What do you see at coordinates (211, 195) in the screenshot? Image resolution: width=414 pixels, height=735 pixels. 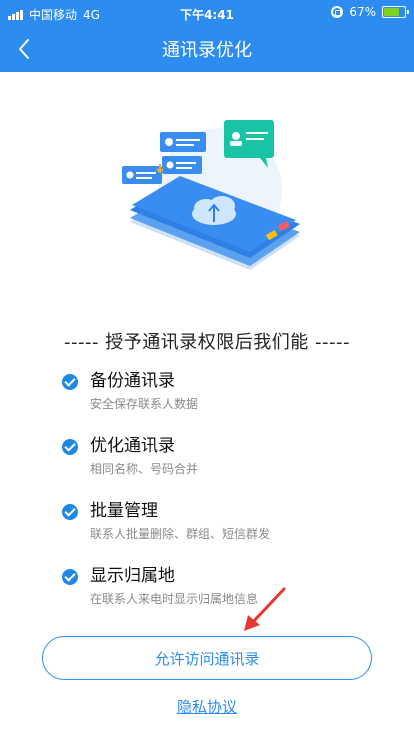 I see `contacts-cloud-illustration` at bounding box center [211, 195].